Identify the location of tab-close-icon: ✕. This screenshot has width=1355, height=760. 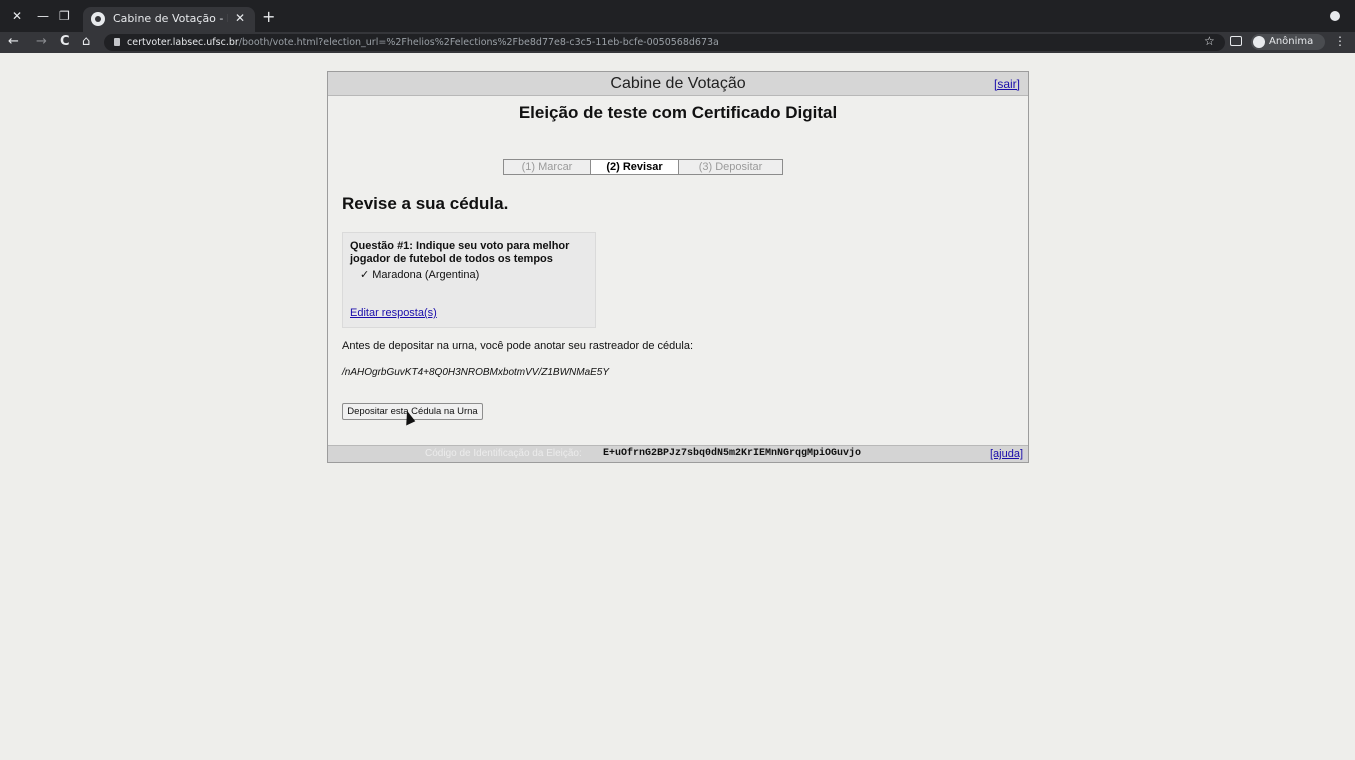
(240, 18).